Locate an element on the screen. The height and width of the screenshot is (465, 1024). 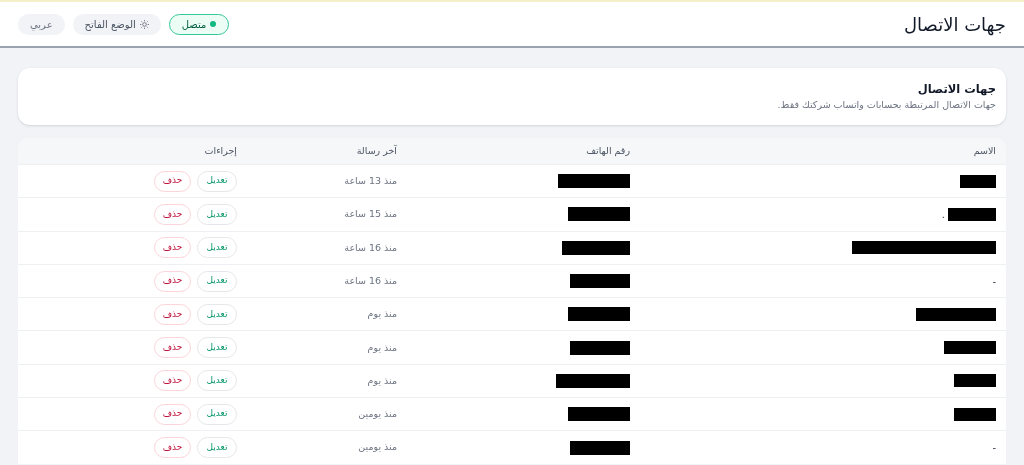
table-cell: منذ 15 ساعة is located at coordinates (370, 214).